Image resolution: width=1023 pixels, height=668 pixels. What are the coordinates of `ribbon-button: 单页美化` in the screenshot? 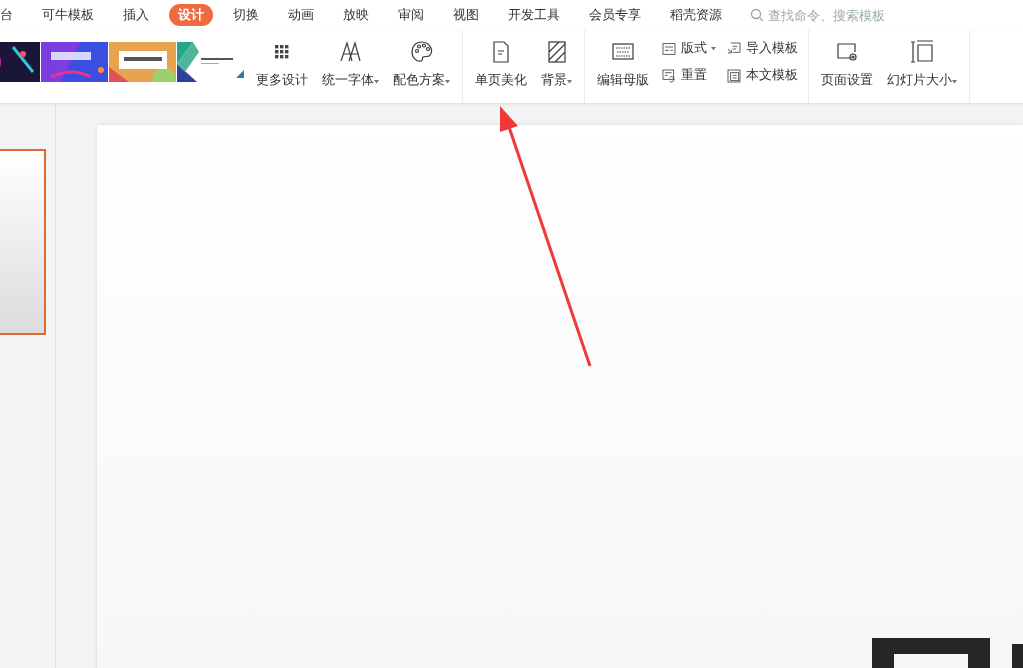 It's located at (501, 64).